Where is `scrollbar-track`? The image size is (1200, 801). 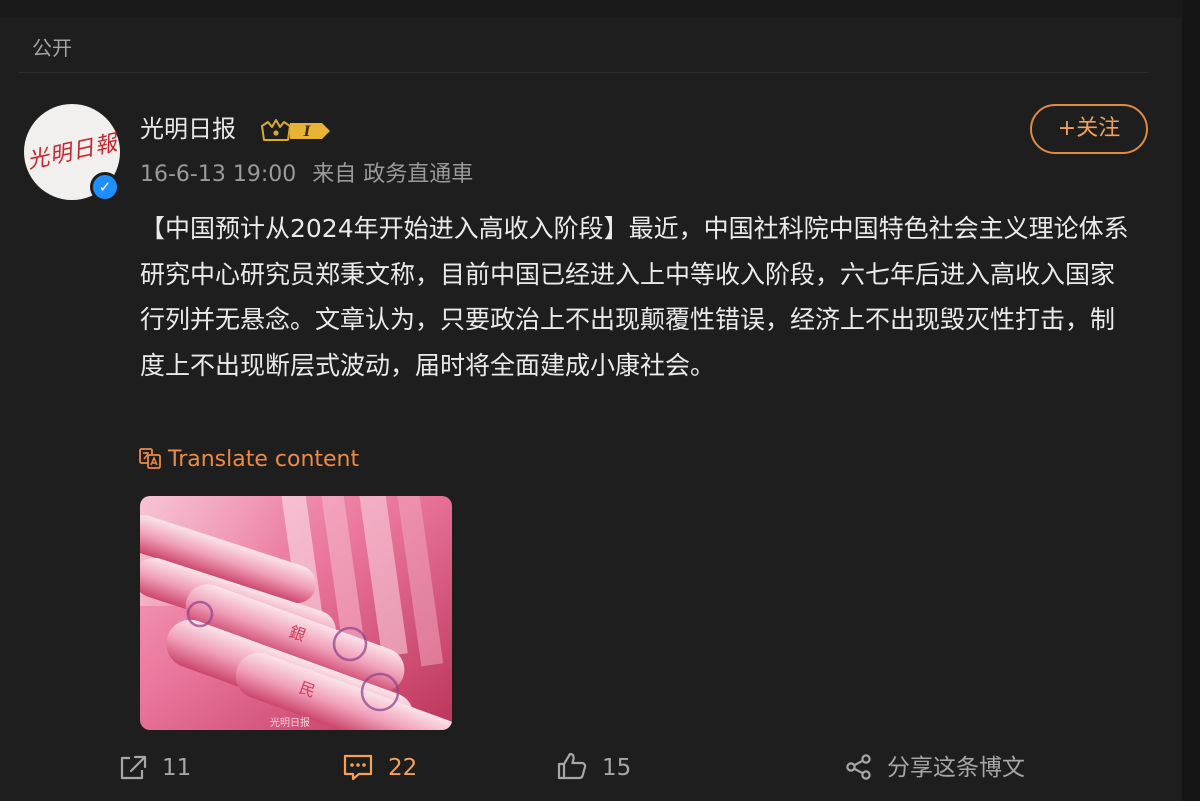 scrollbar-track is located at coordinates (1191, 400).